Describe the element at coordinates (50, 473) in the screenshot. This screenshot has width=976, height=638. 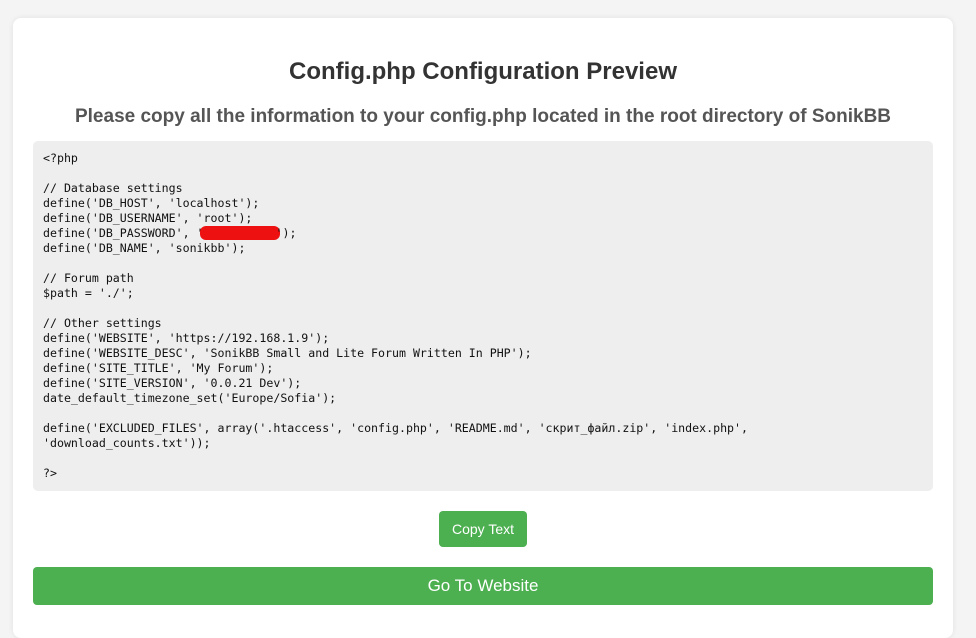
I see `code-line: ?>` at that location.